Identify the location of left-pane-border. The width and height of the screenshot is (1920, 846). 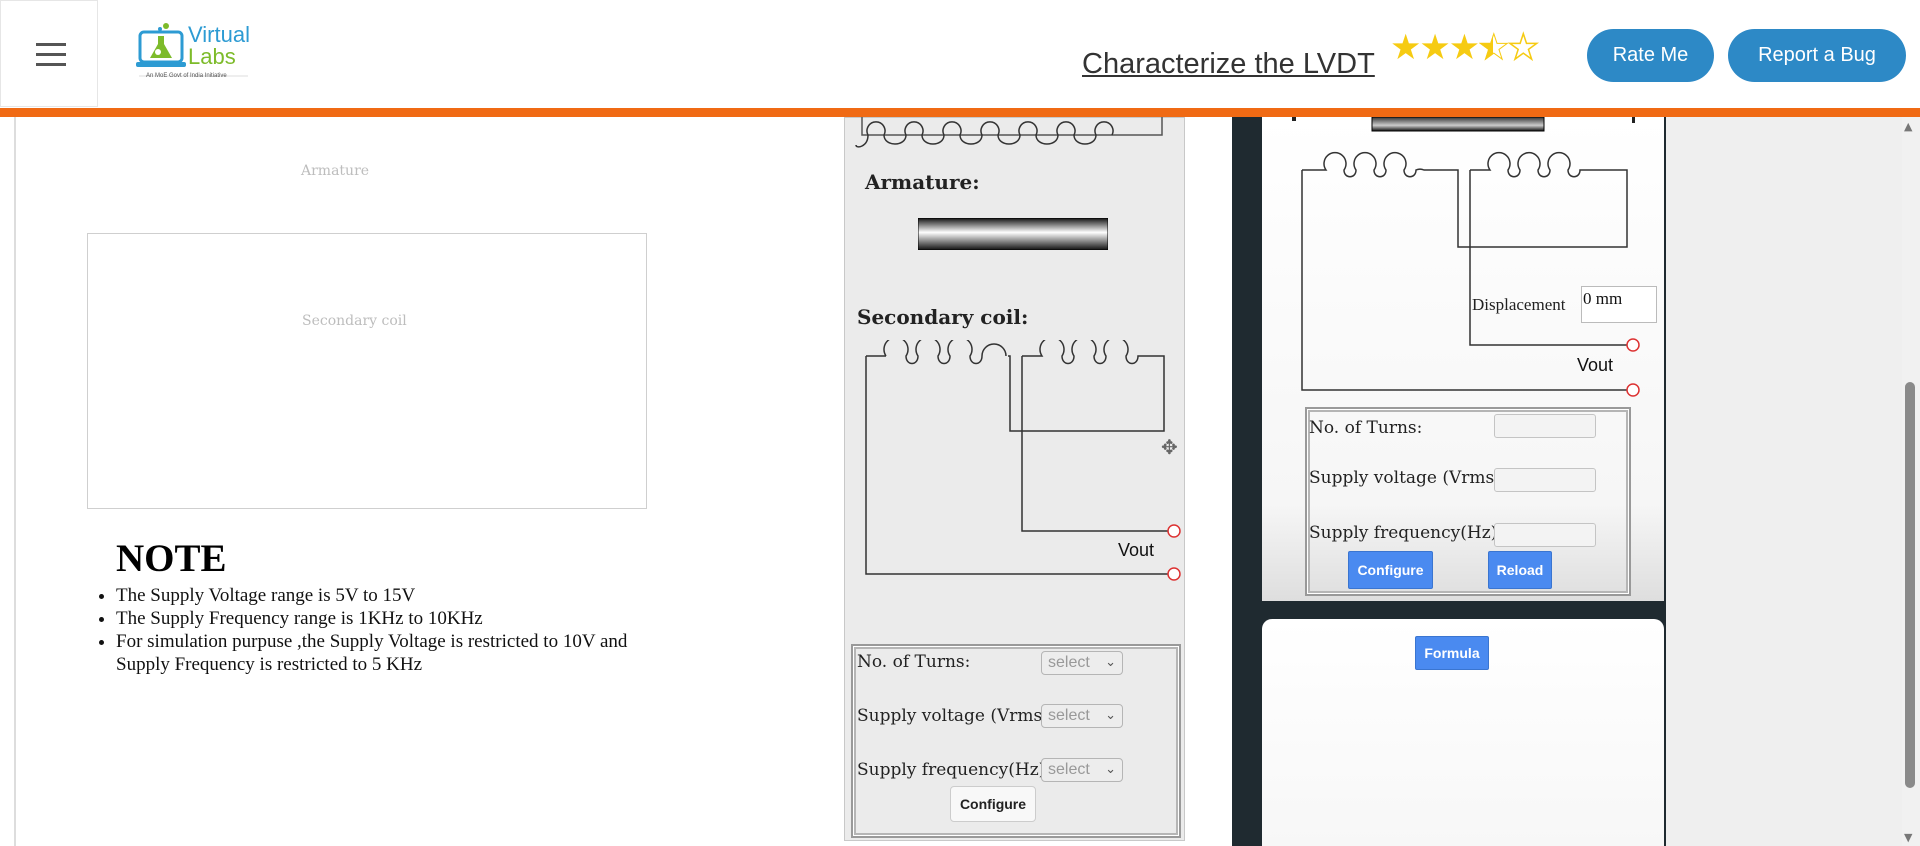
(15, 481).